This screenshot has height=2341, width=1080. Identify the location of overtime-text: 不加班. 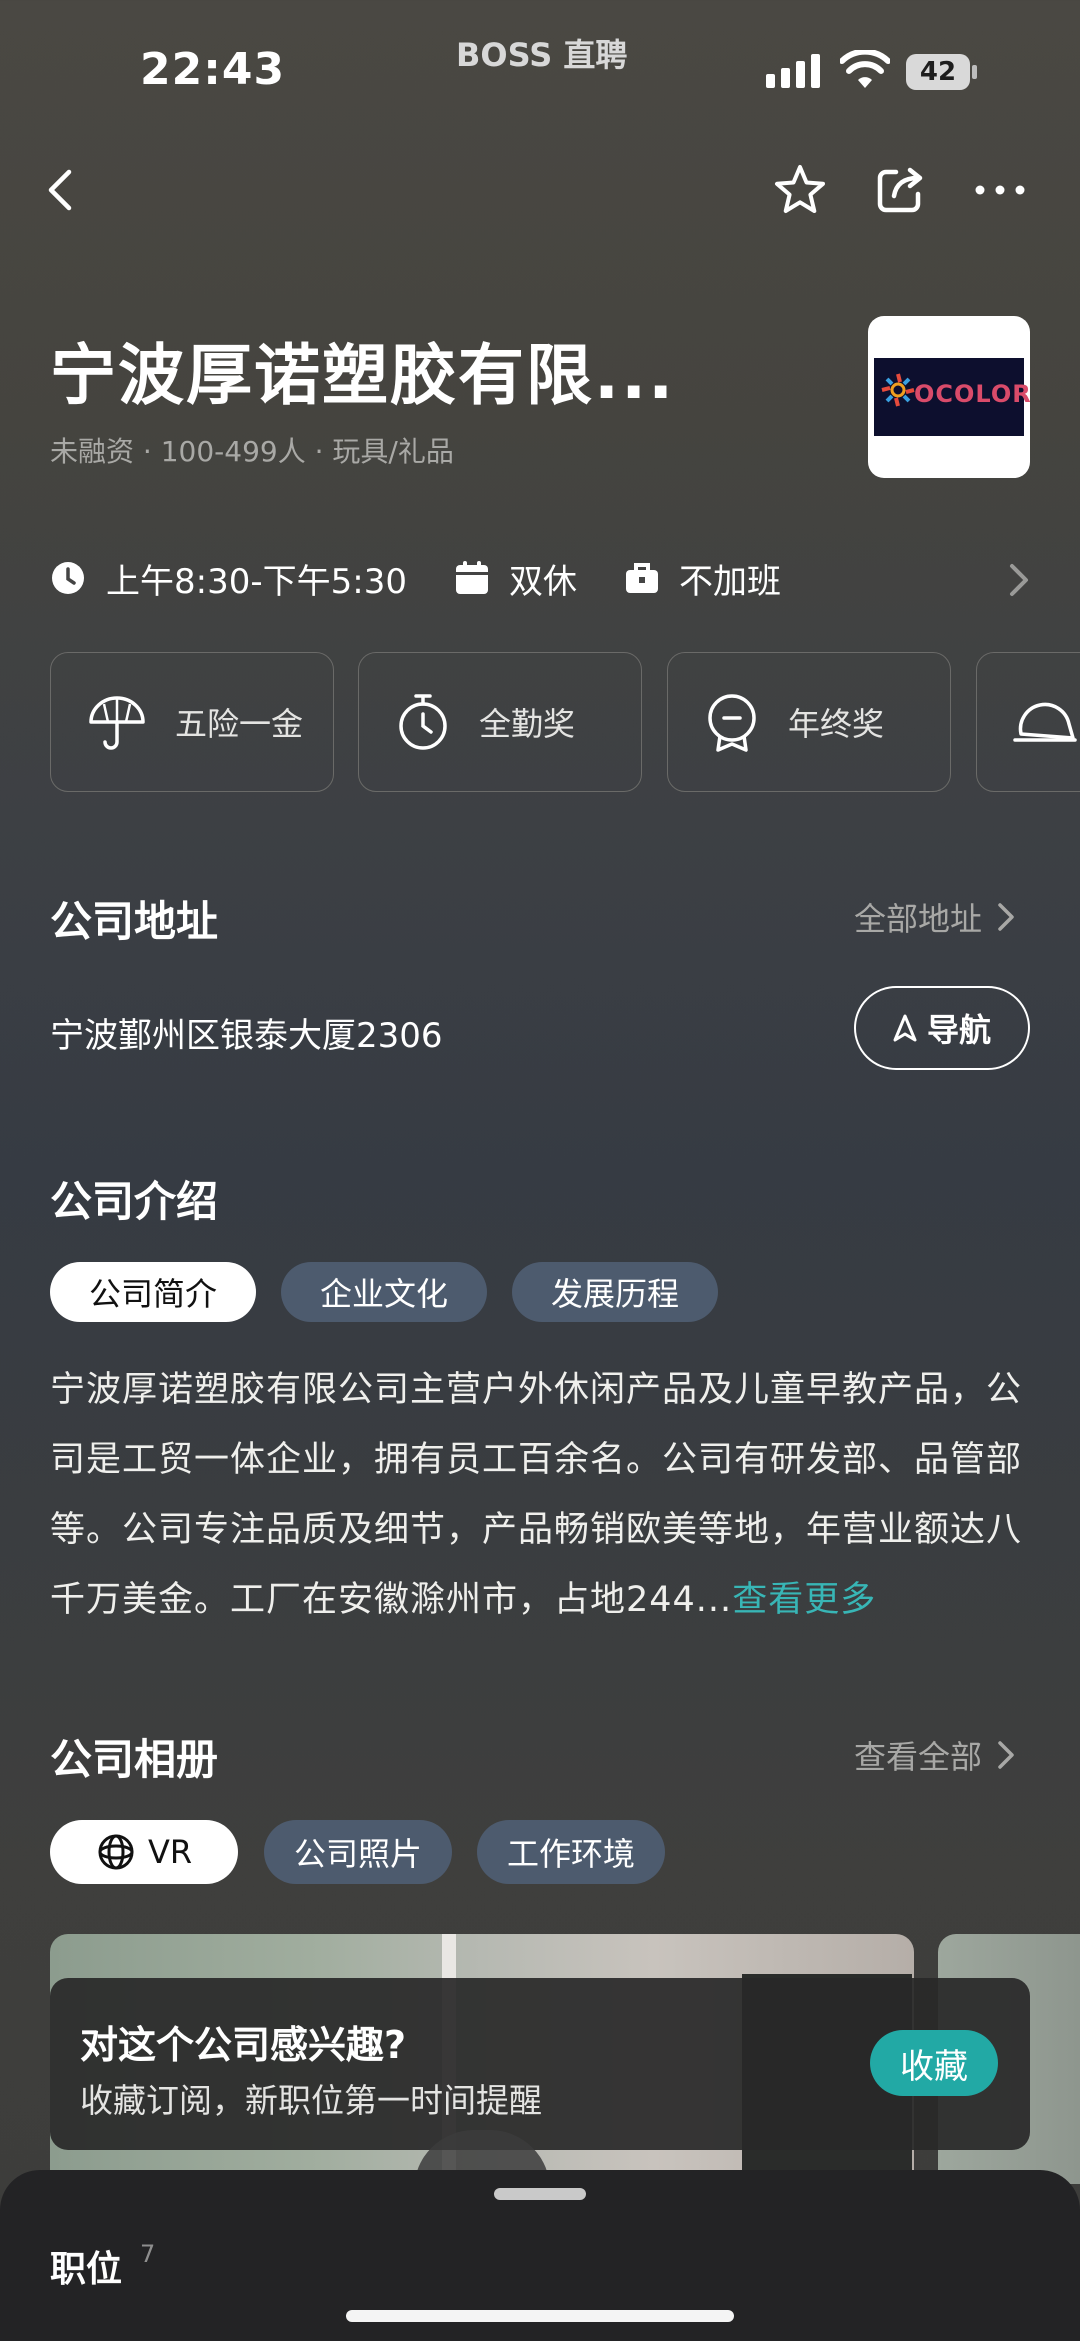
(729, 581).